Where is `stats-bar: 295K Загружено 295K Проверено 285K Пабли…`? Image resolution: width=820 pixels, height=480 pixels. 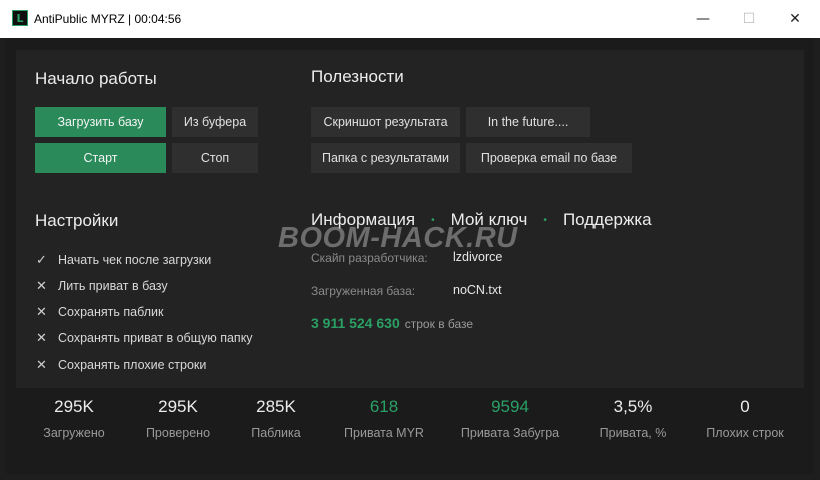 stats-bar: 295K Загружено 295K Проверено 285K Пабли… is located at coordinates (410, 428).